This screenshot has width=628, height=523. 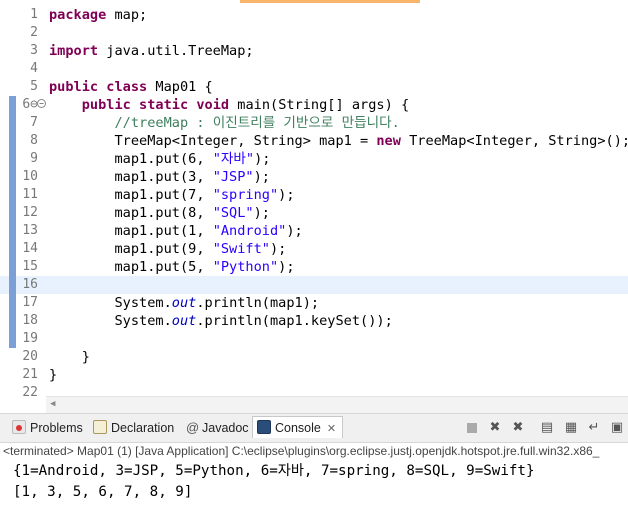 What do you see at coordinates (167, 249) in the screenshot?
I see `line-code: map1.put(9, "Swift");` at bounding box center [167, 249].